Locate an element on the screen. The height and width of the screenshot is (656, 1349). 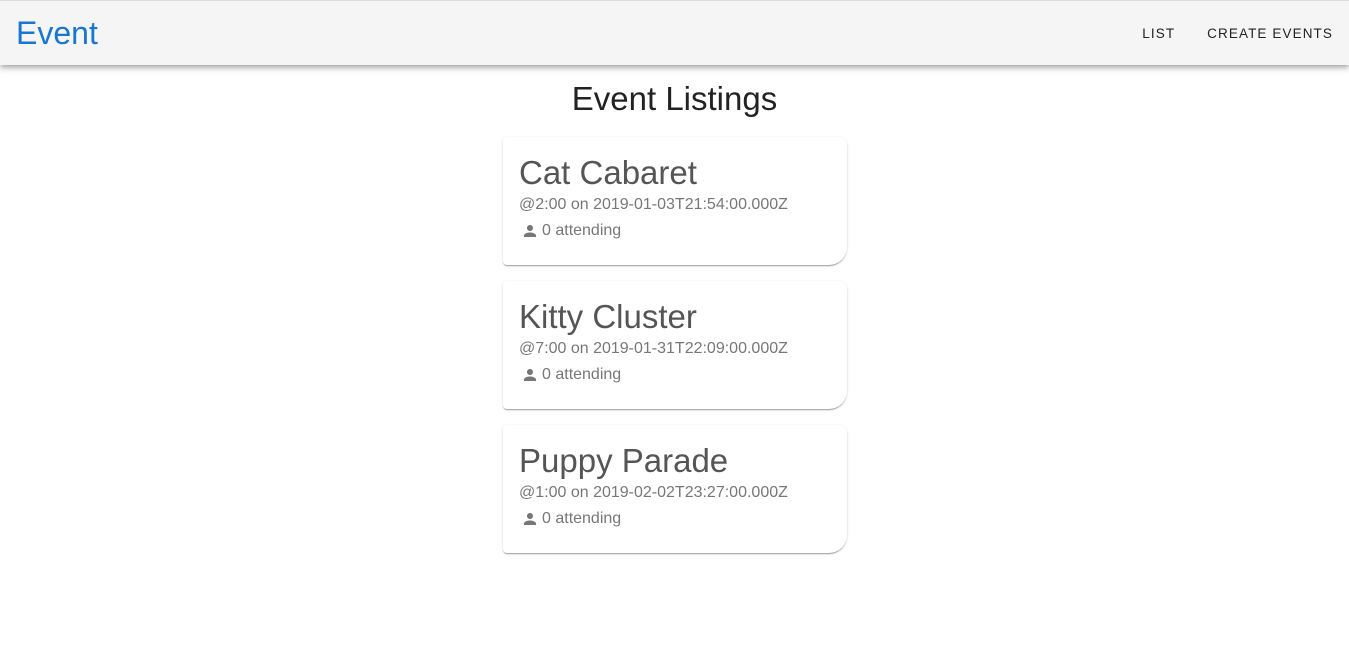
app-title: Event is located at coordinates (57, 33).